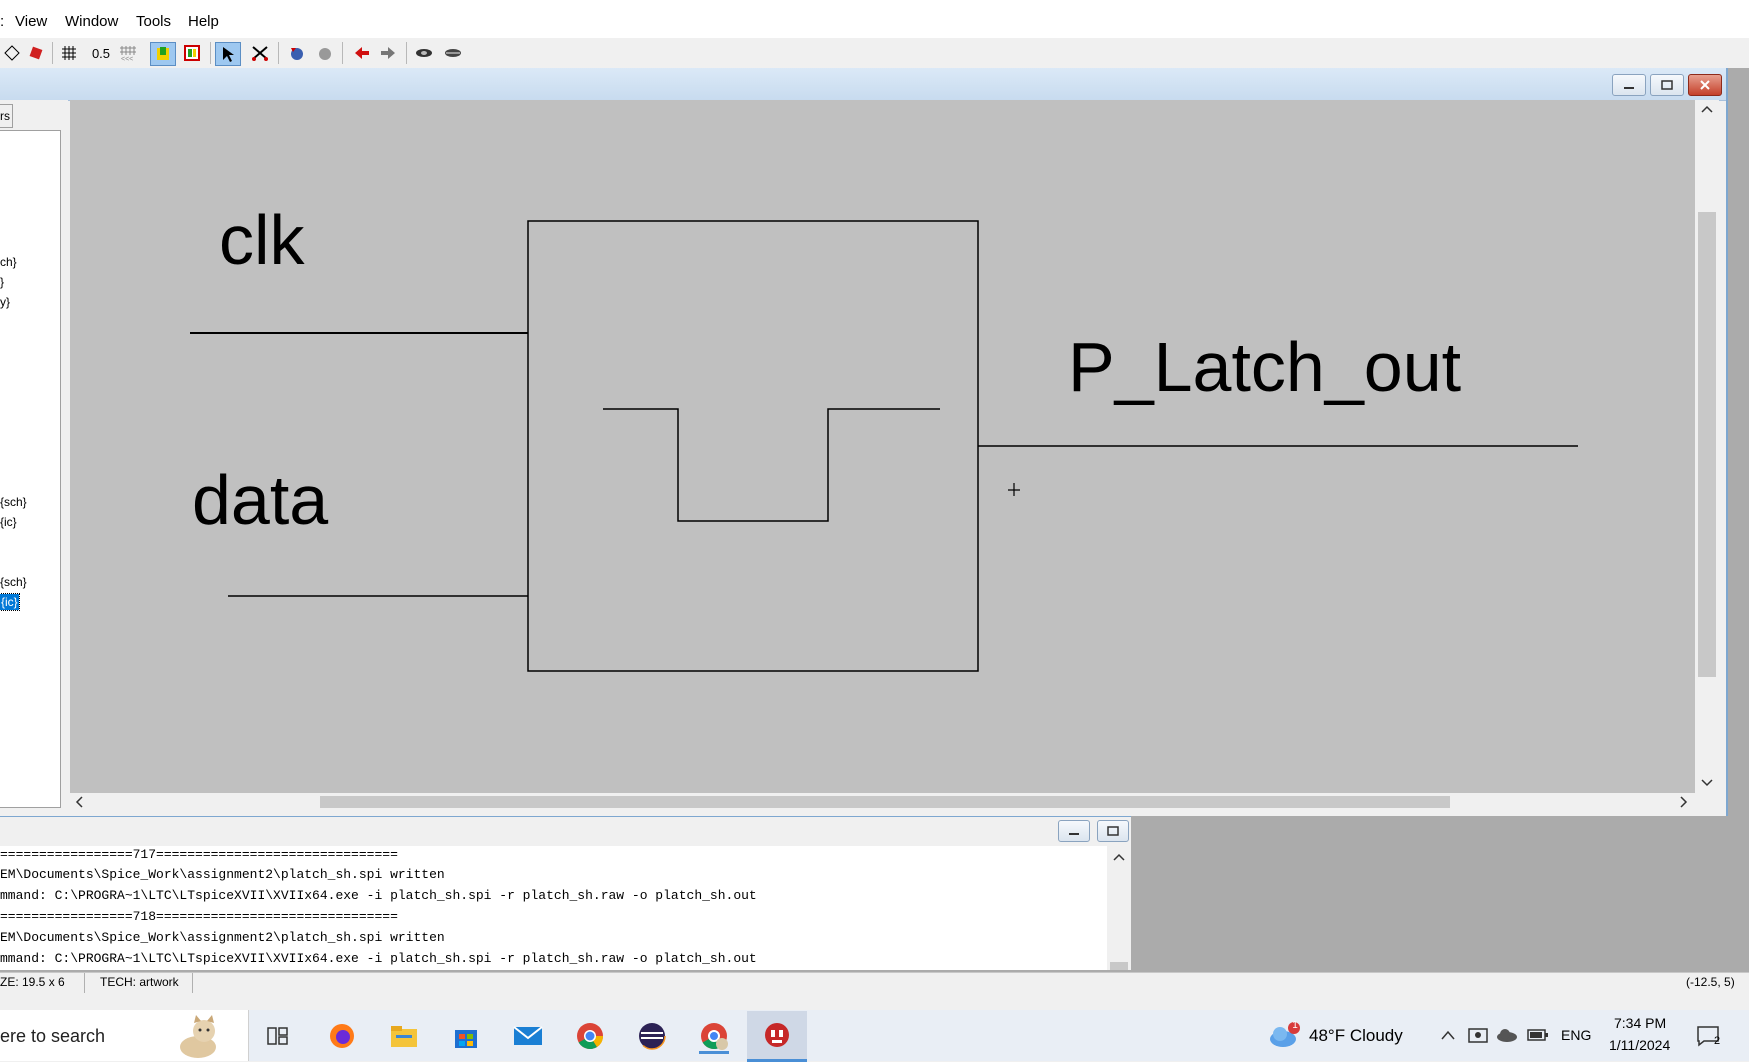  I want to click on vertical-scrollbar, so click(1707, 446).